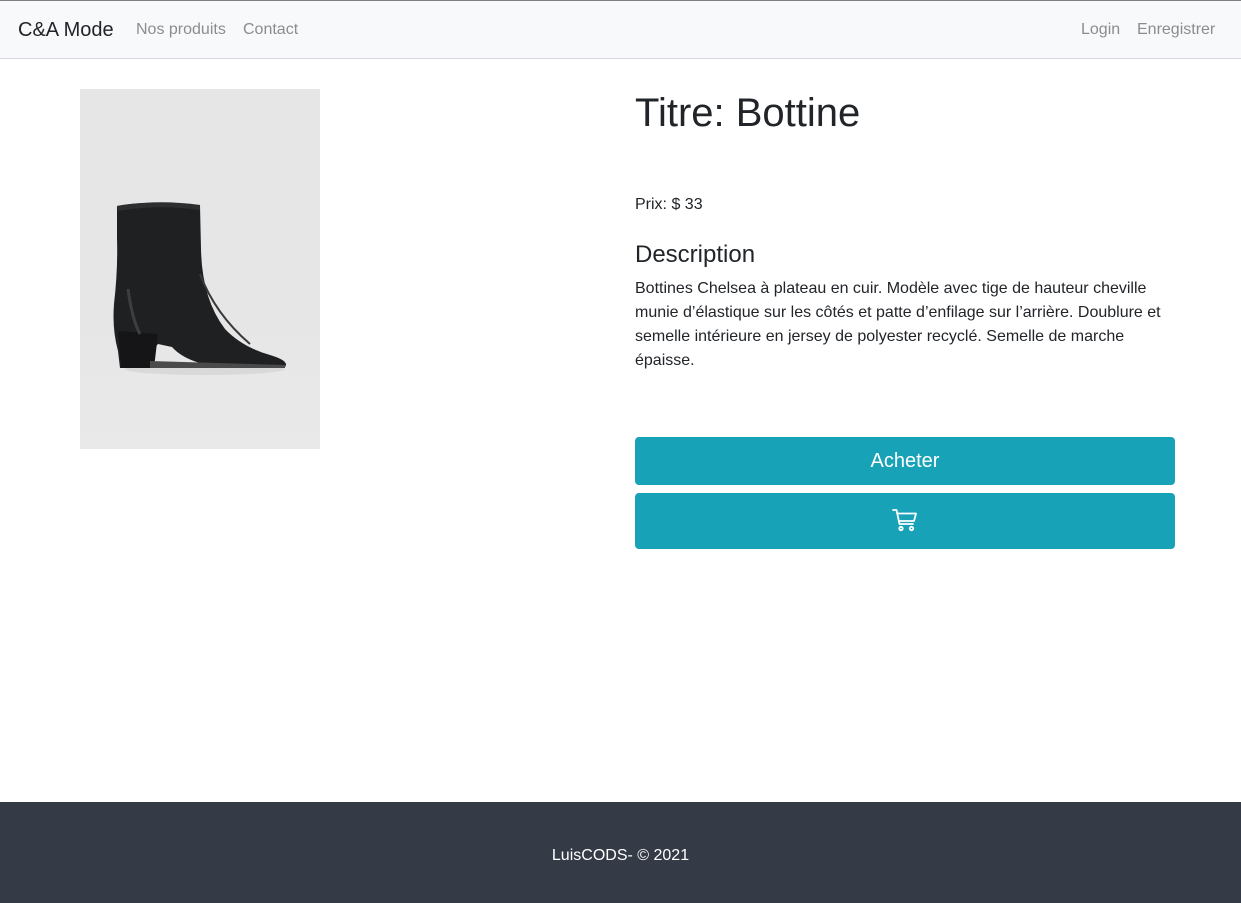 This screenshot has width=1241, height=903. I want to click on ankle-boot-icon, so click(199, 288).